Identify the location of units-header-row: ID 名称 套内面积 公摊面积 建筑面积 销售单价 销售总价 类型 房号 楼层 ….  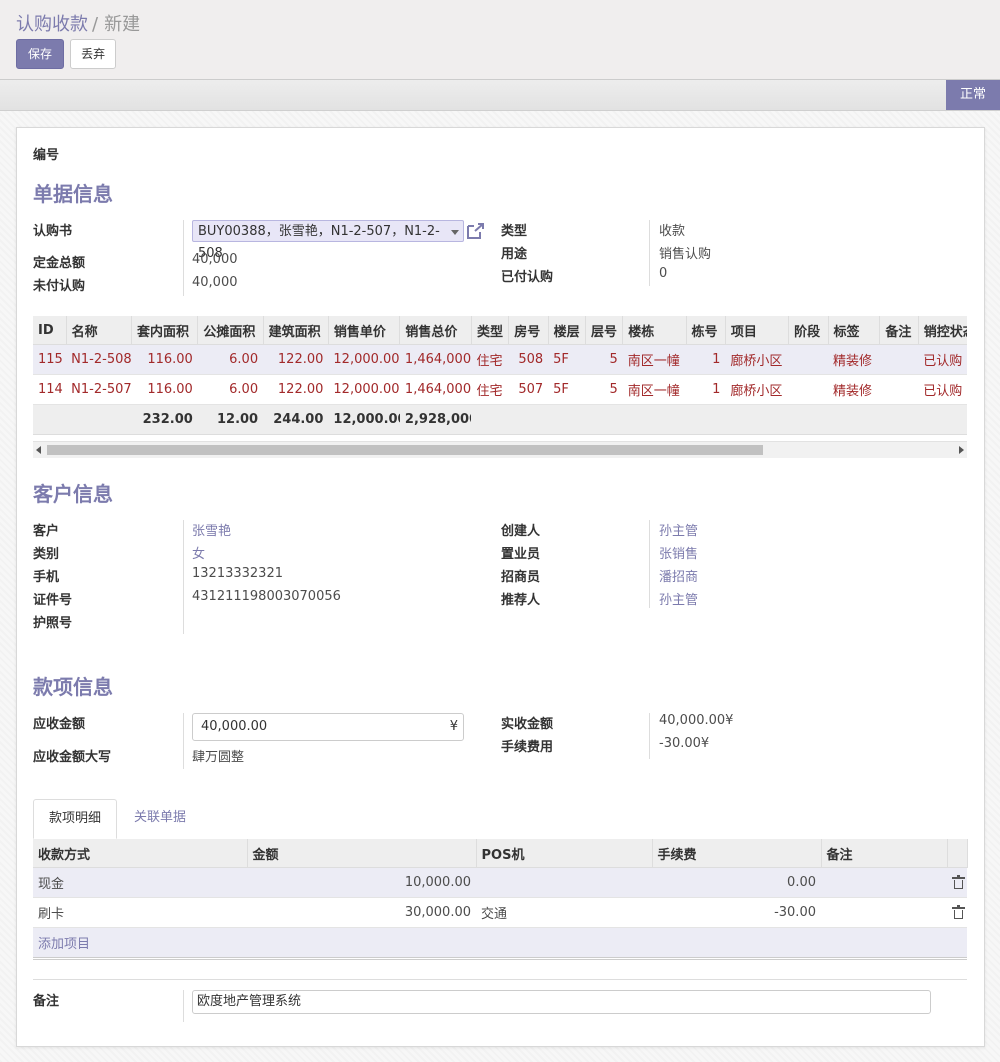
(500, 330).